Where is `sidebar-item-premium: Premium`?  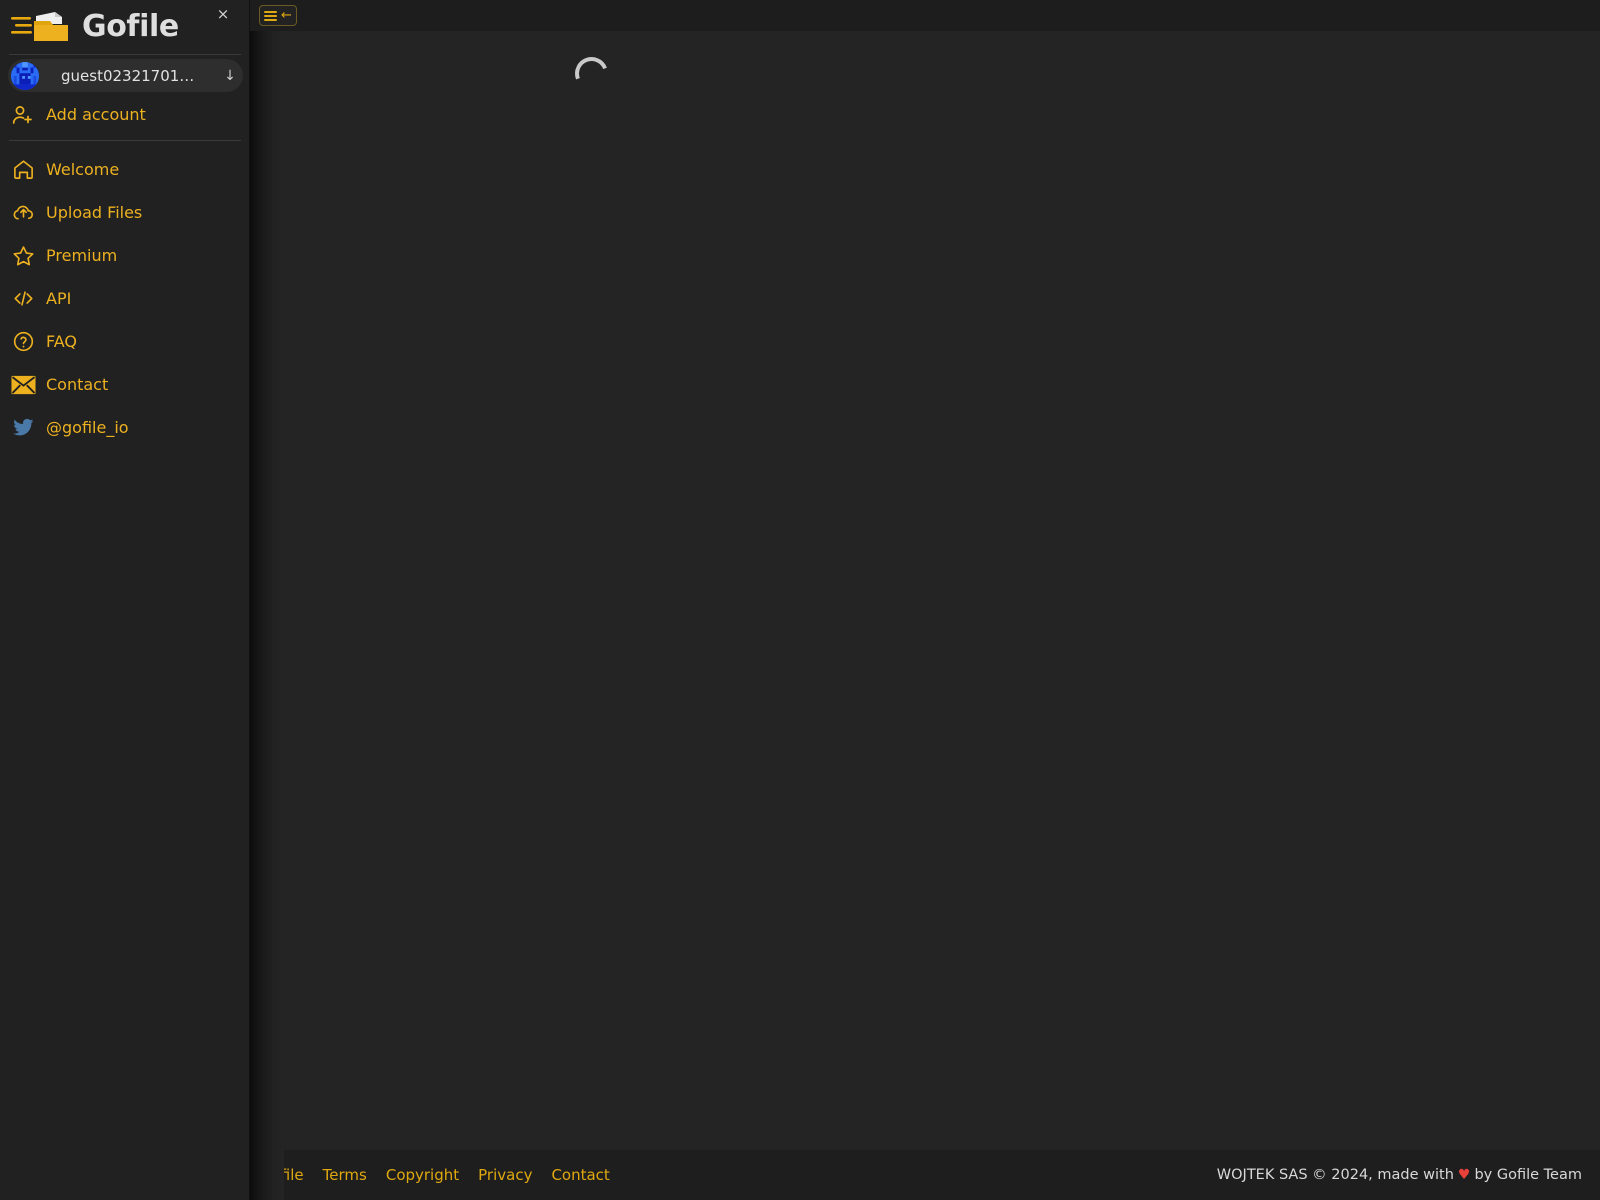
sidebar-item-premium: Premium is located at coordinates (125, 255).